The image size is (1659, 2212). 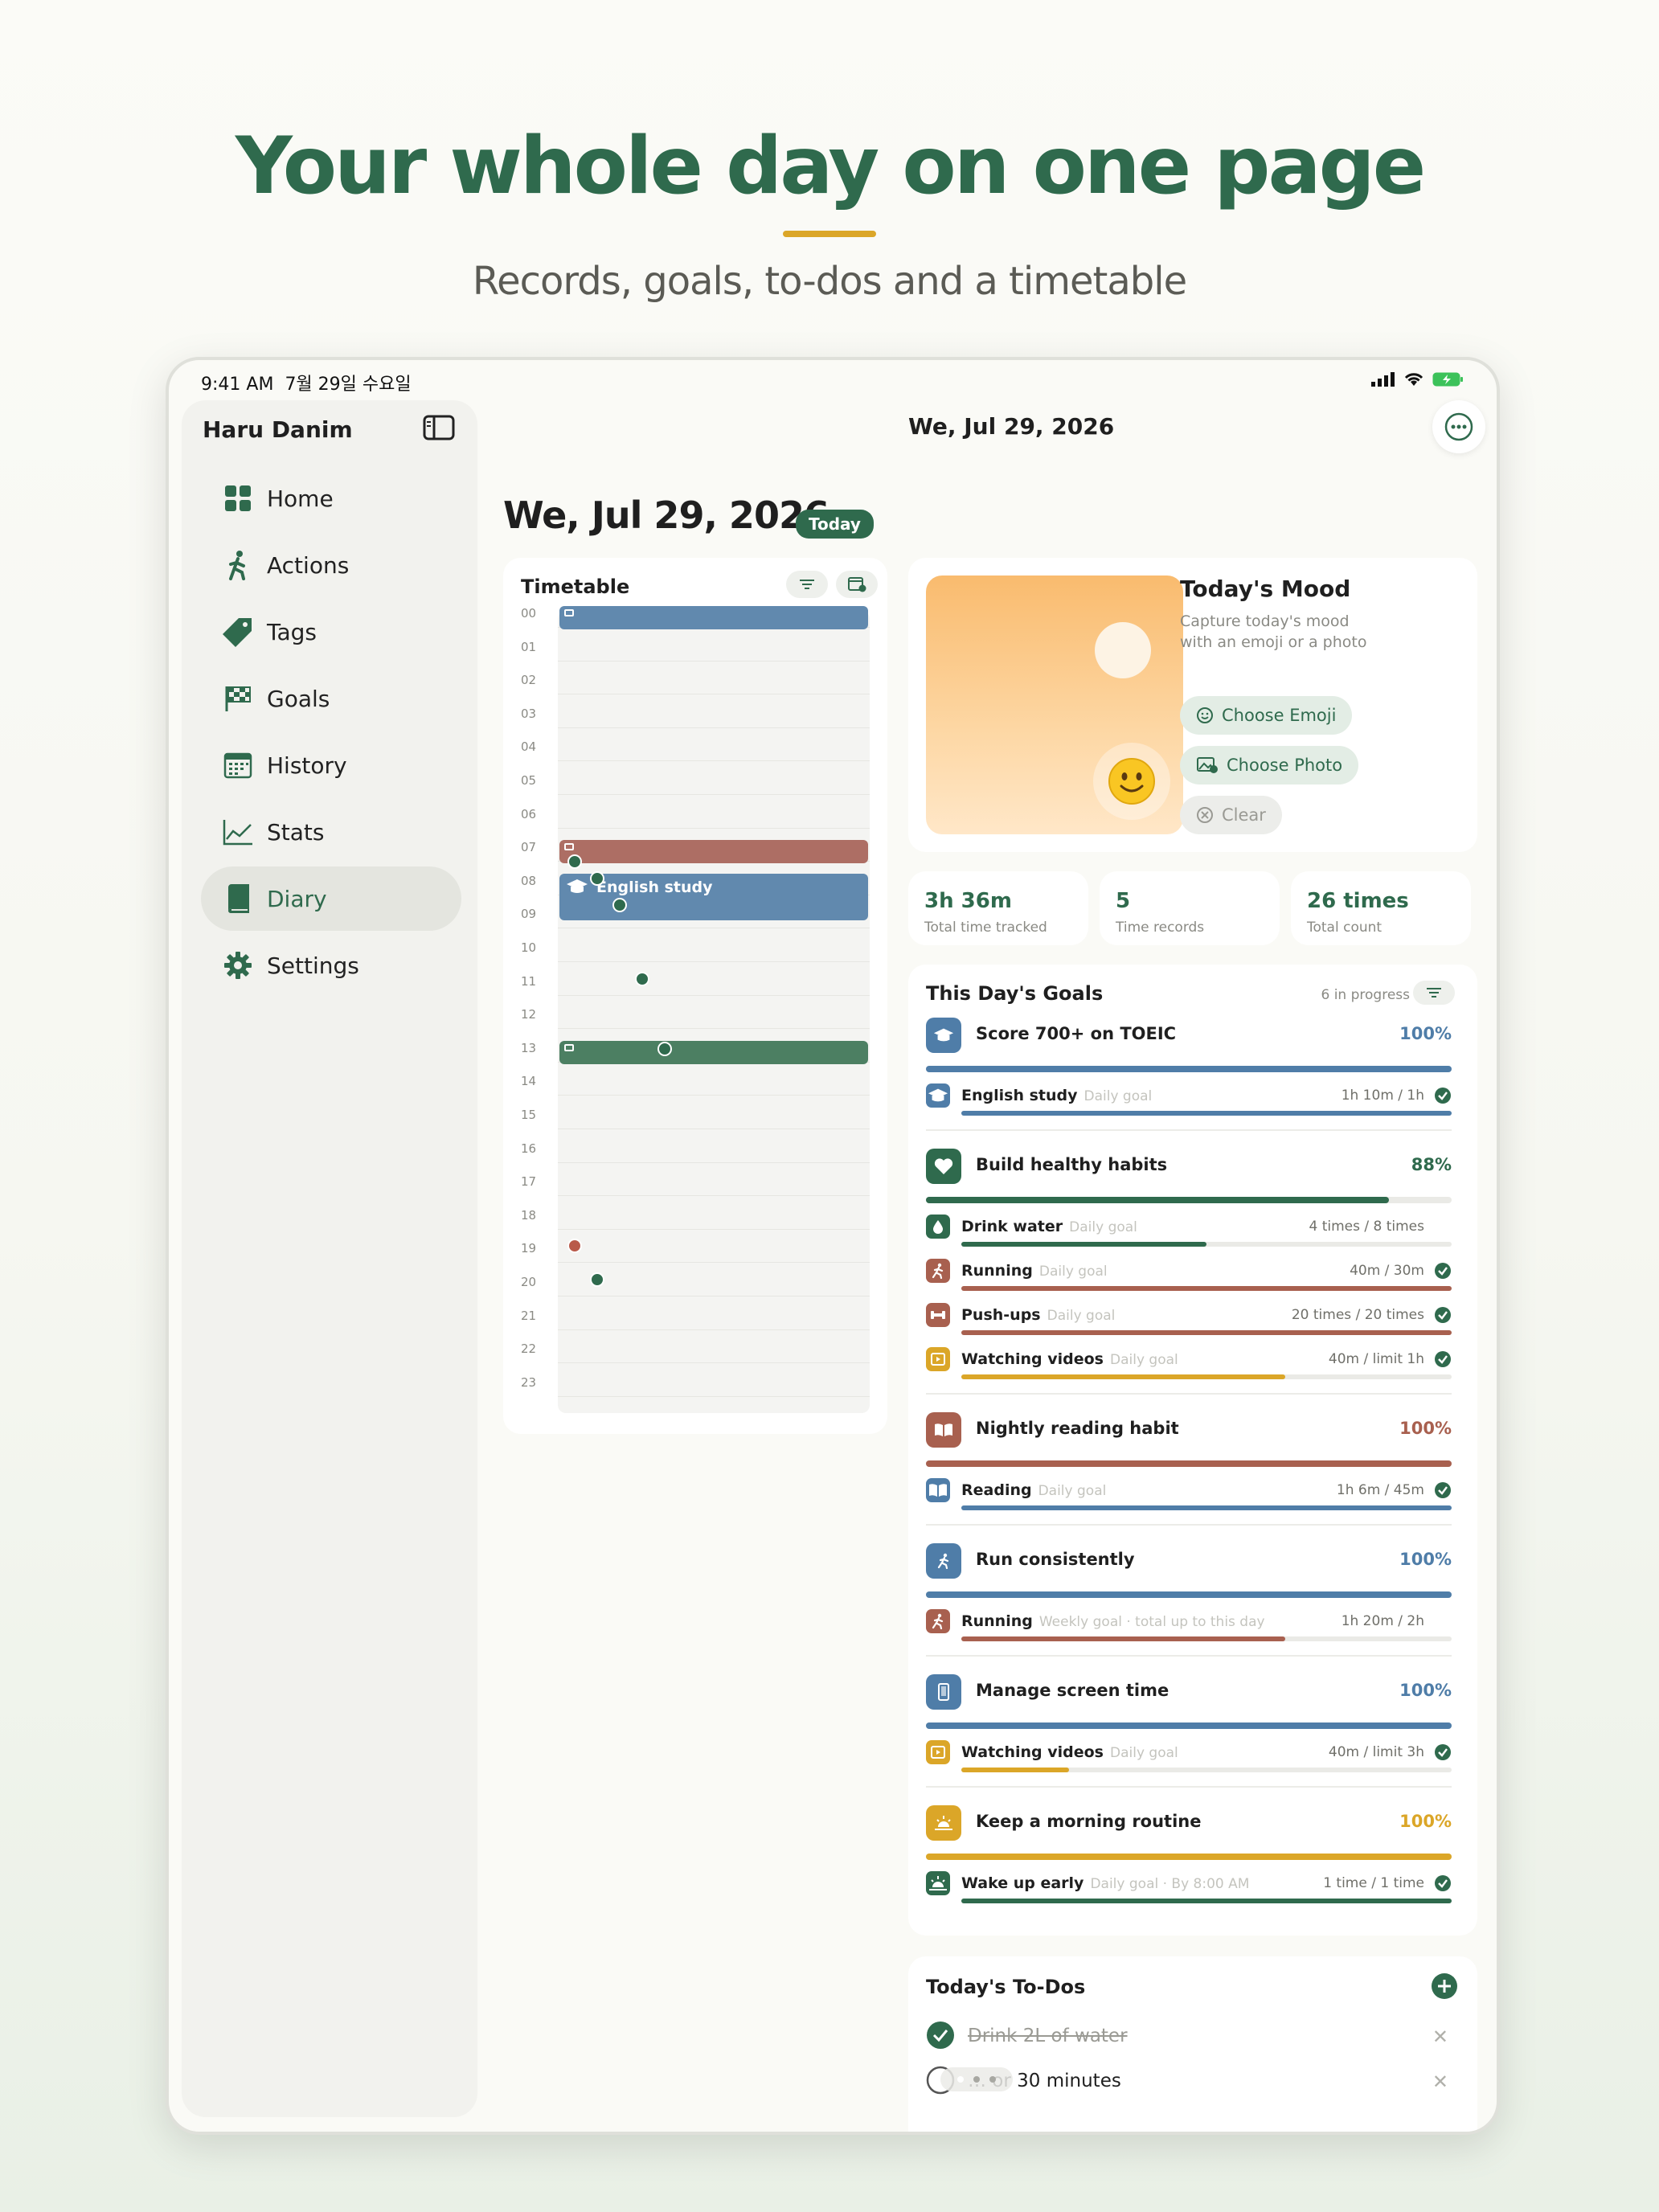 What do you see at coordinates (331, 632) in the screenshot?
I see `sidebar-item-tags: Tags` at bounding box center [331, 632].